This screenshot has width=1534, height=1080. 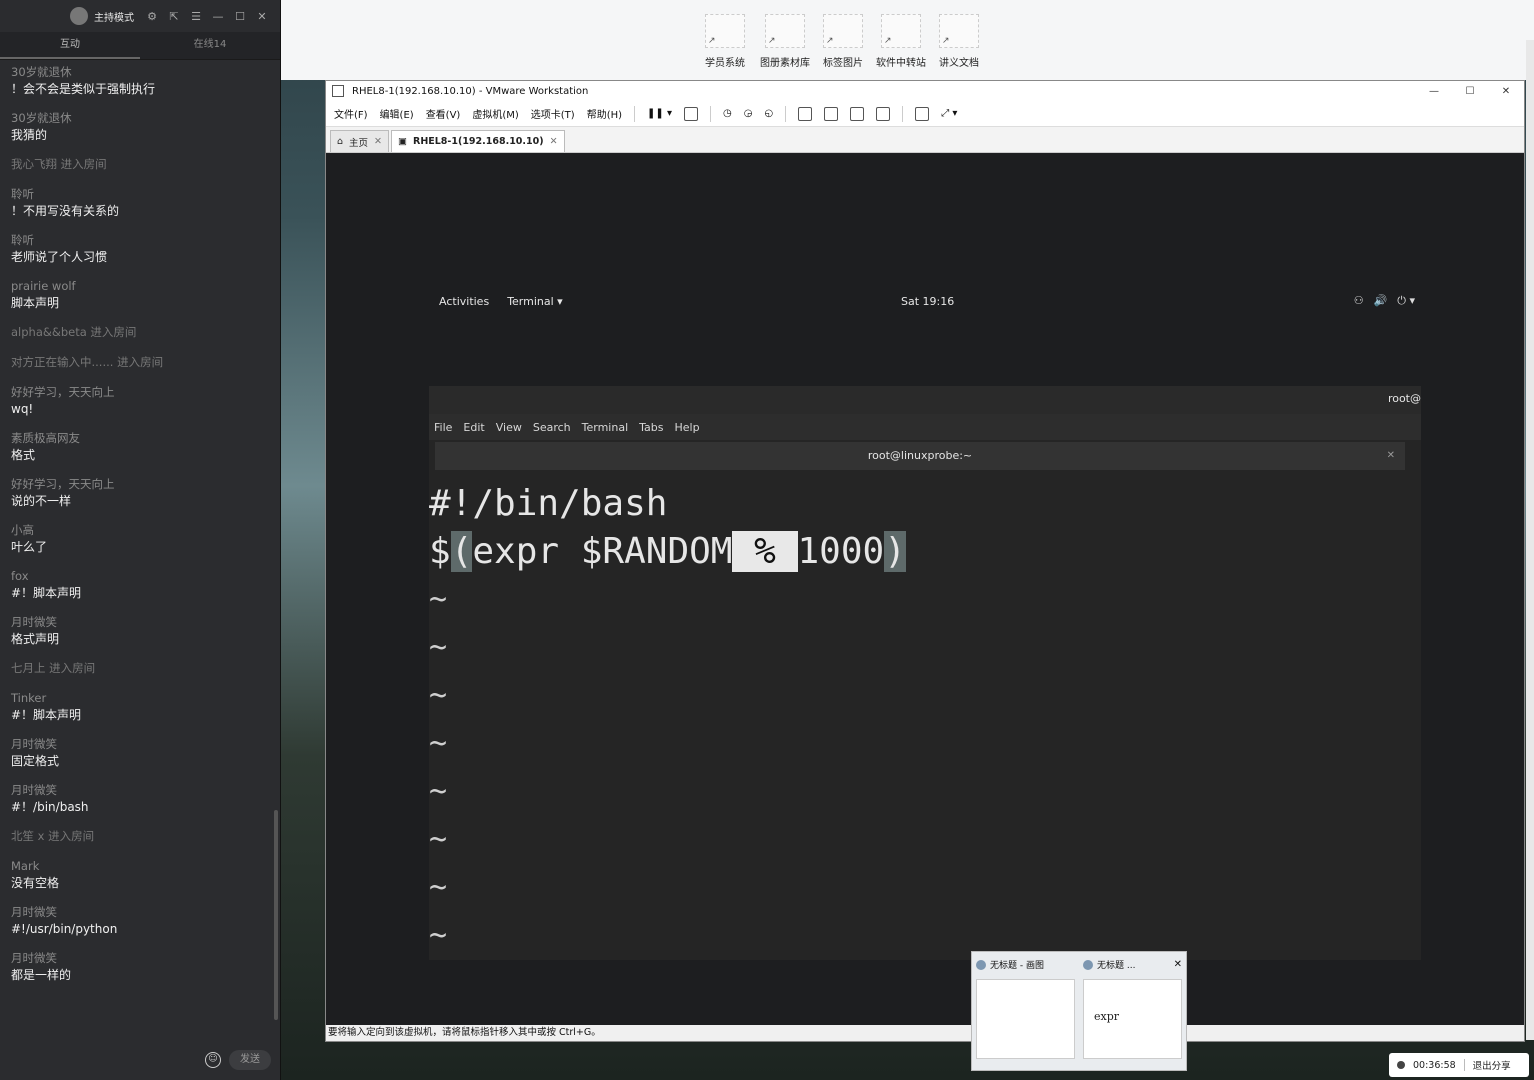 What do you see at coordinates (1132, 1019) in the screenshot?
I see `preview-image: expr` at bounding box center [1132, 1019].